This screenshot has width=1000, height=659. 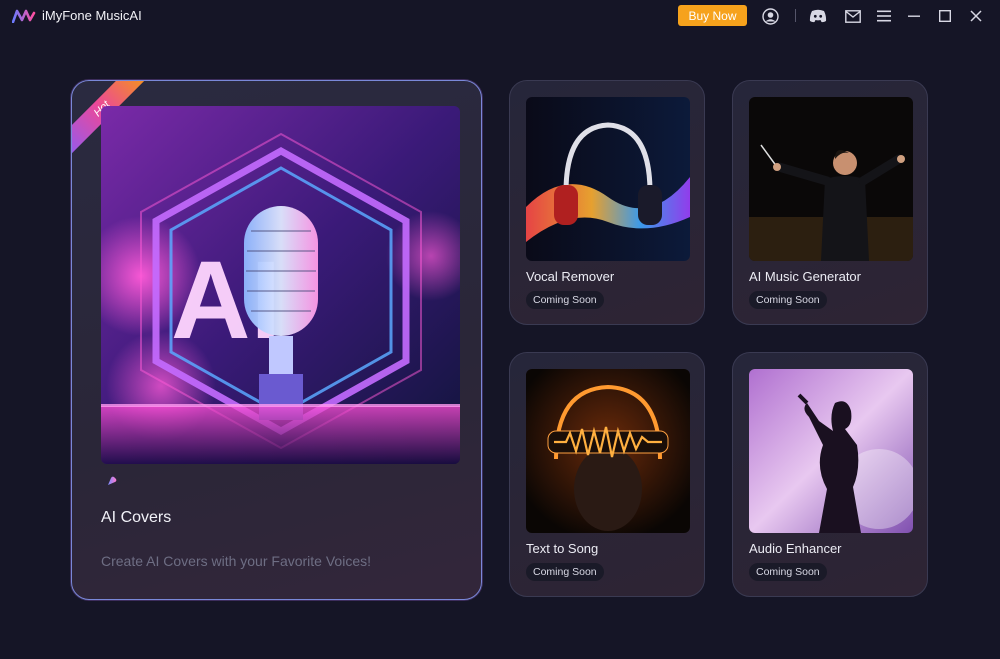 I want to click on text-to-song-title: Text to Song, so click(x=562, y=548).